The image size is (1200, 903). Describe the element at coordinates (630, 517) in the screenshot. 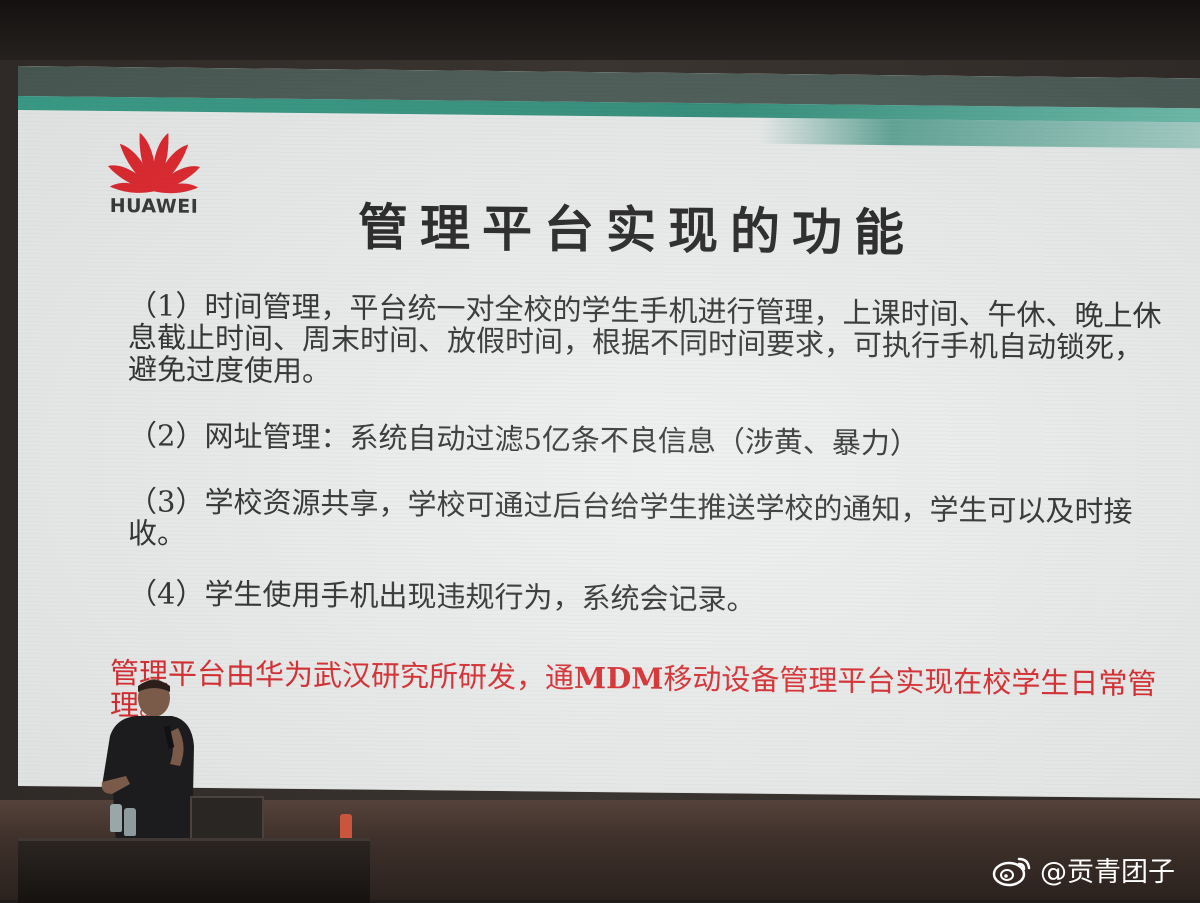

I see `feature-item-resource-sharing: （3）学校资源共享，学校可通过后台给学生推送学校的通知，学生可以及时接收。` at that location.